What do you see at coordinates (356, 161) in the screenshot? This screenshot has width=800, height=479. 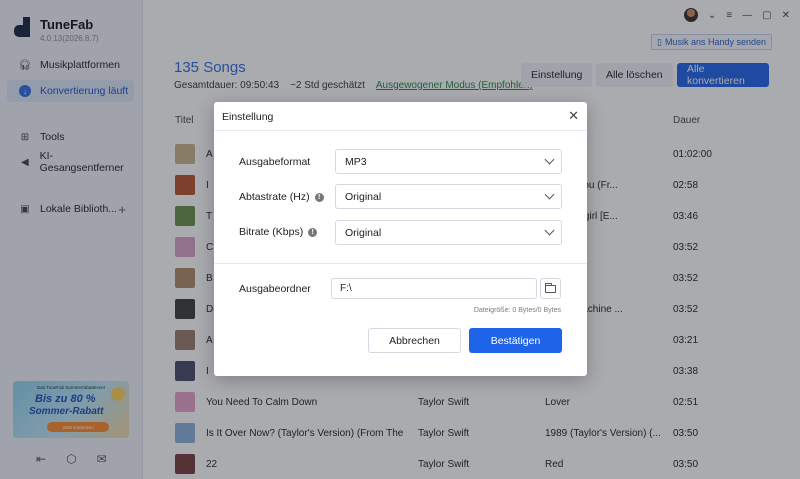 I see `format-select-value: MP3` at bounding box center [356, 161].